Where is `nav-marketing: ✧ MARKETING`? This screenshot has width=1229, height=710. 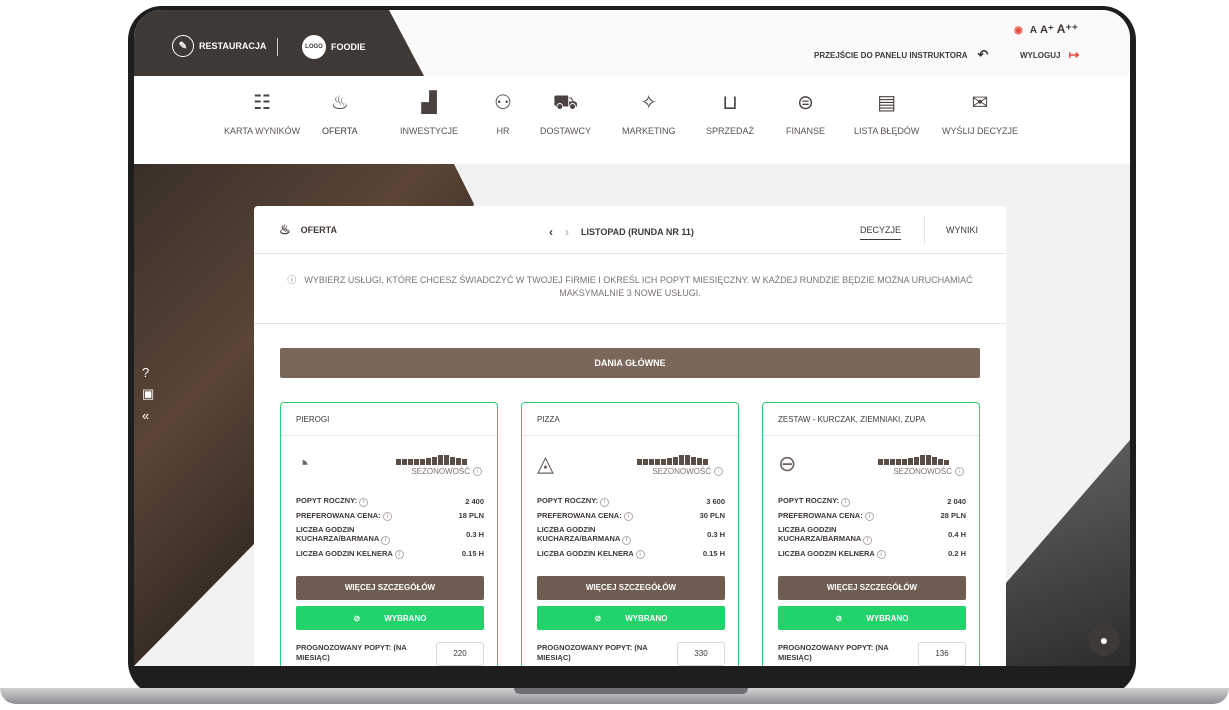 nav-marketing: ✧ MARKETING is located at coordinates (649, 111).